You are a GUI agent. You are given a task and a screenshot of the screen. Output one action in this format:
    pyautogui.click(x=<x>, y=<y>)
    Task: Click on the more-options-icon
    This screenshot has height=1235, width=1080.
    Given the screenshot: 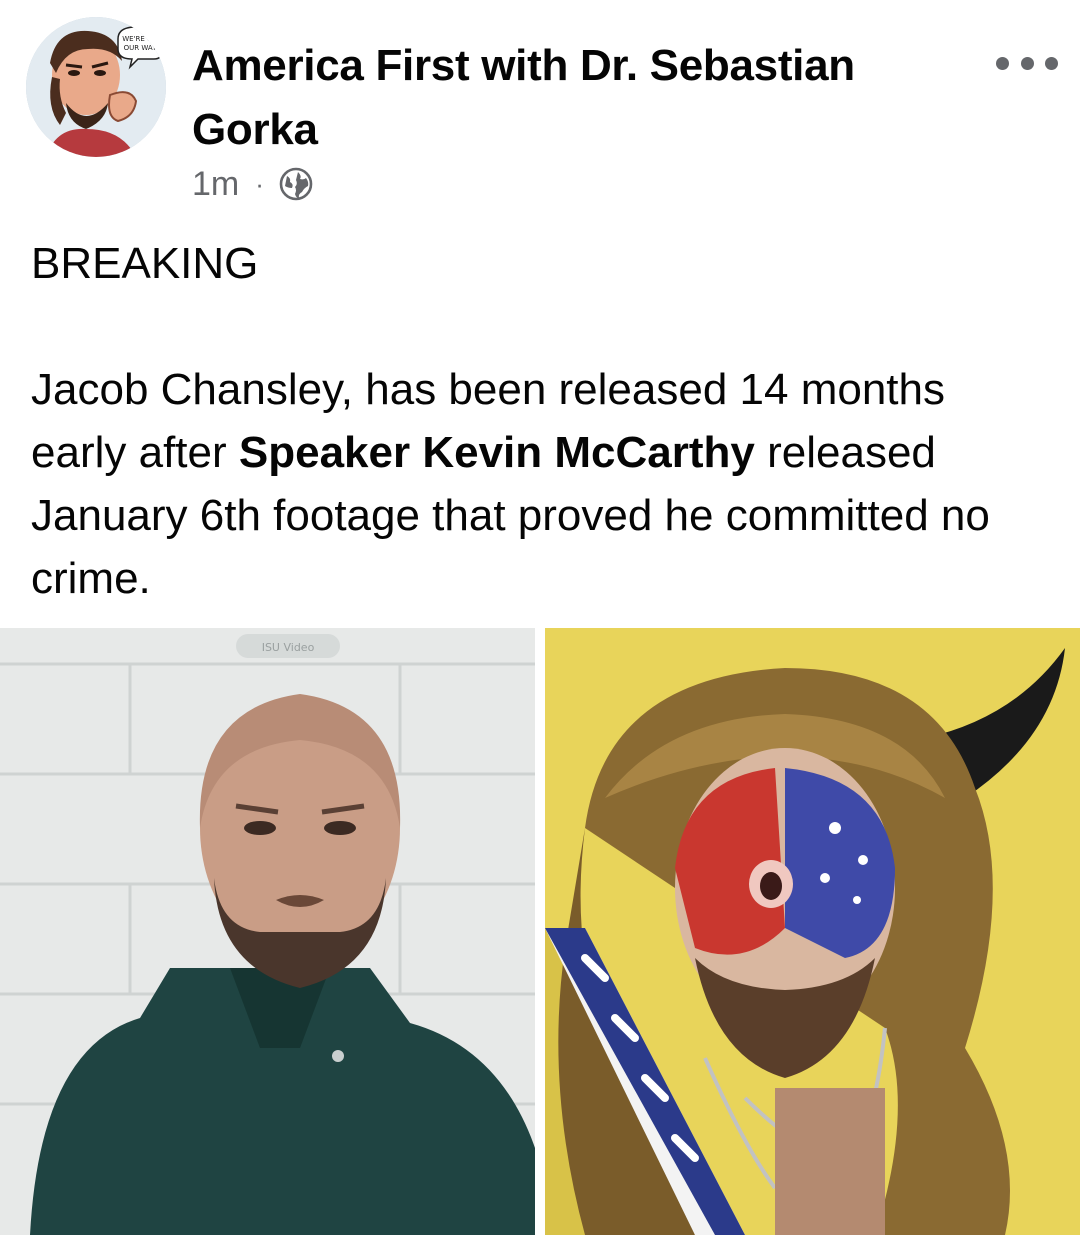 What is the action you would take?
    pyautogui.click(x=1027, y=63)
    